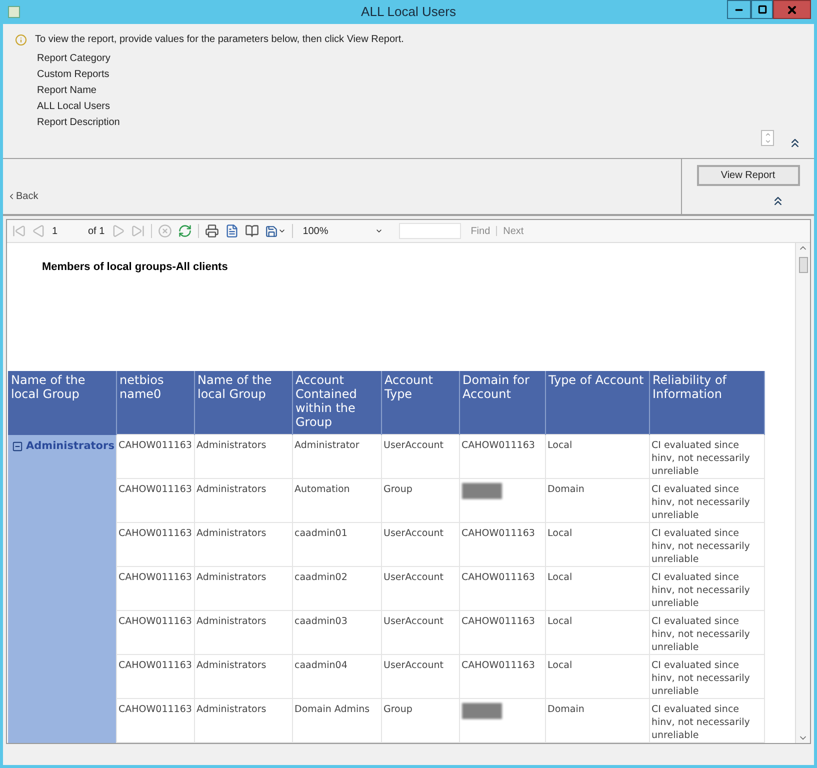 The width and height of the screenshot is (817, 768). Describe the element at coordinates (408, 12) in the screenshot. I see `window-title: ALL Local Users` at that location.